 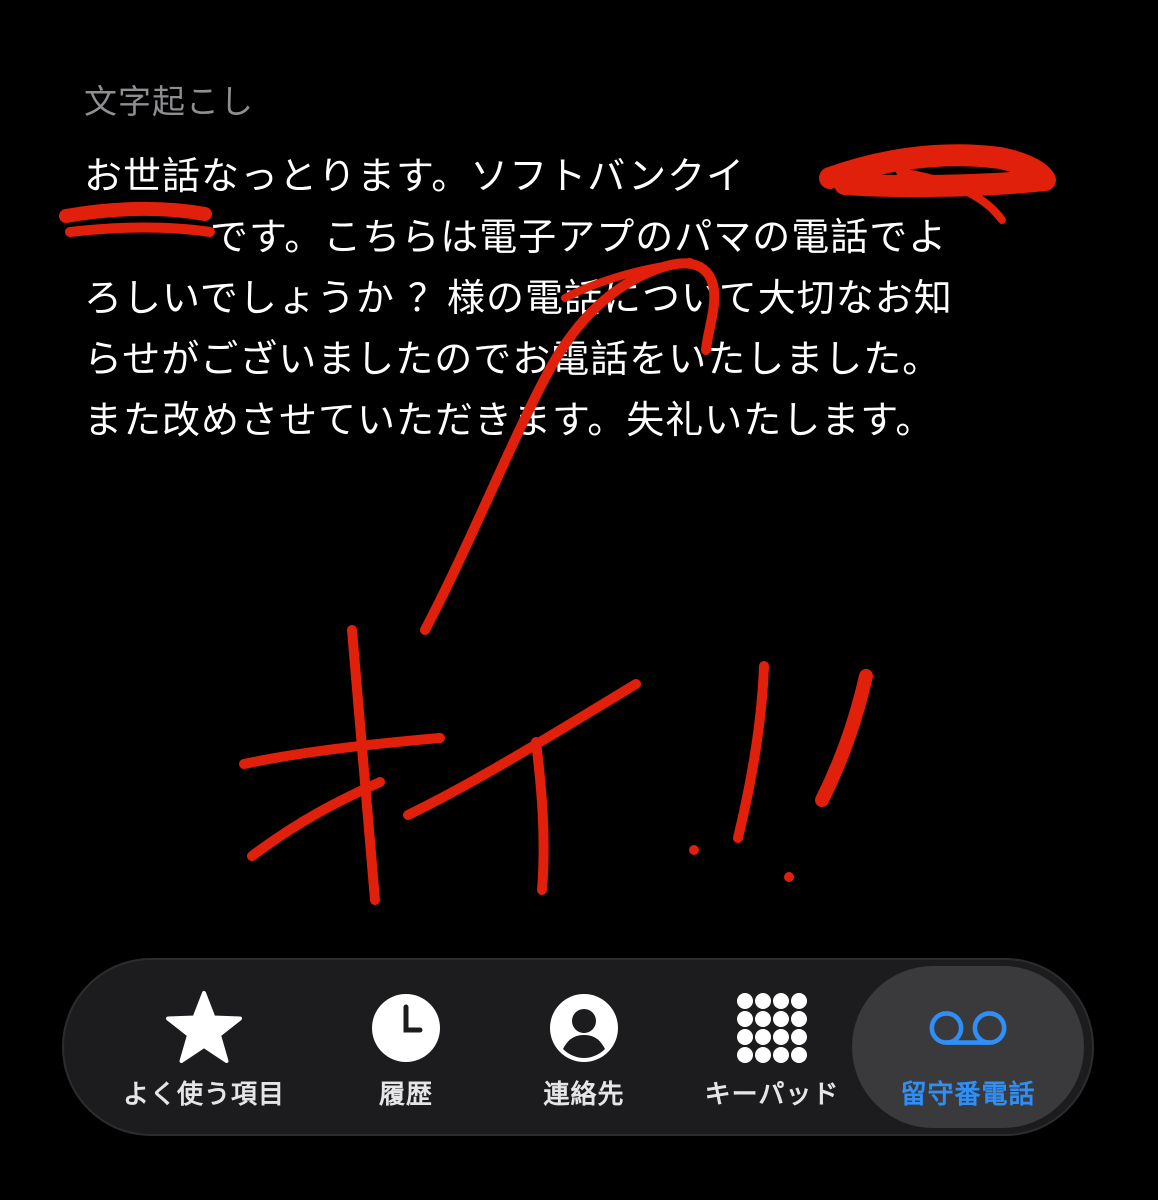 I want to click on clock-icon, so click(x=406, y=1028).